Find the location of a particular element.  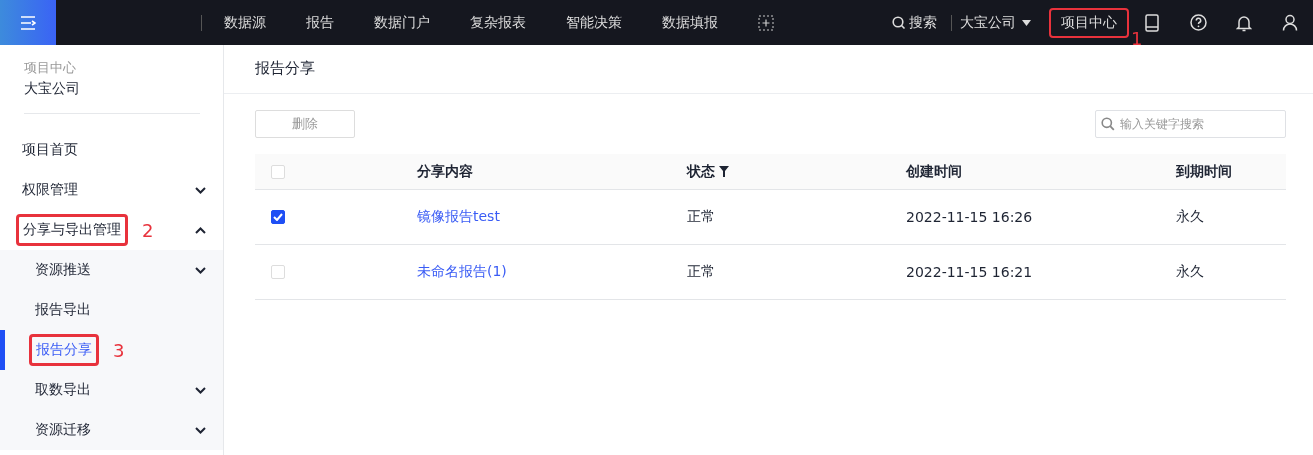

add-icon is located at coordinates (766, 22).